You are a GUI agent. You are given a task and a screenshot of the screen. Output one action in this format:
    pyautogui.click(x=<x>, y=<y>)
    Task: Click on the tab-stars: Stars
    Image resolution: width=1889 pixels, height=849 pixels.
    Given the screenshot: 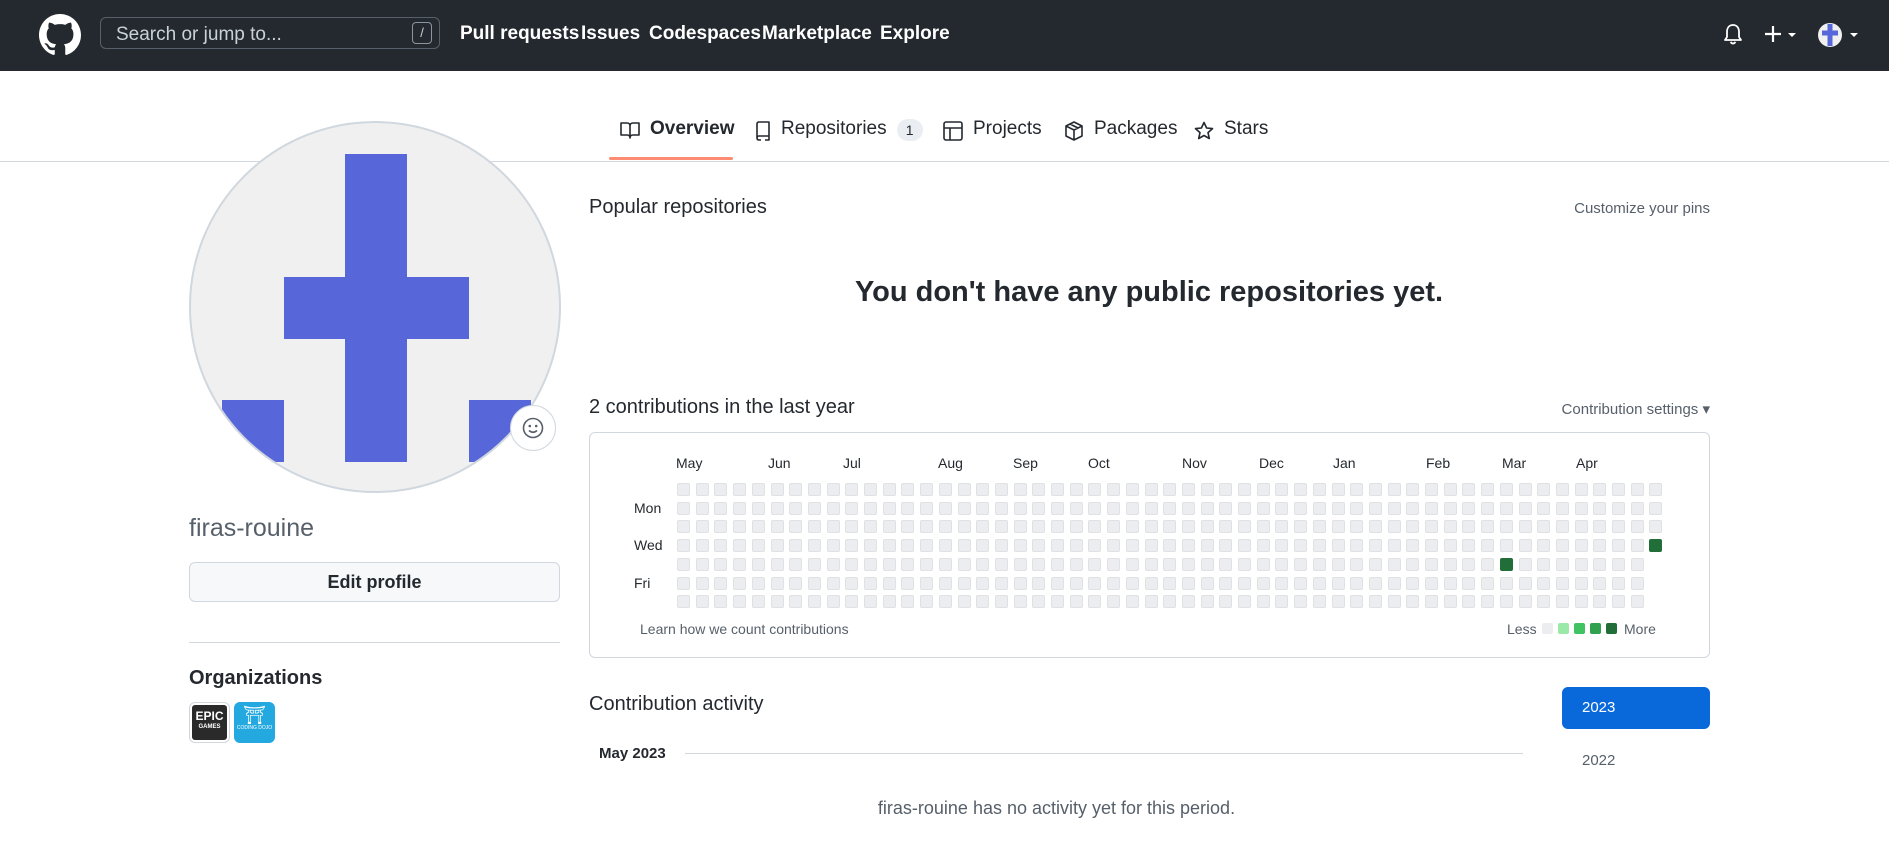 What is the action you would take?
    pyautogui.click(x=1231, y=139)
    